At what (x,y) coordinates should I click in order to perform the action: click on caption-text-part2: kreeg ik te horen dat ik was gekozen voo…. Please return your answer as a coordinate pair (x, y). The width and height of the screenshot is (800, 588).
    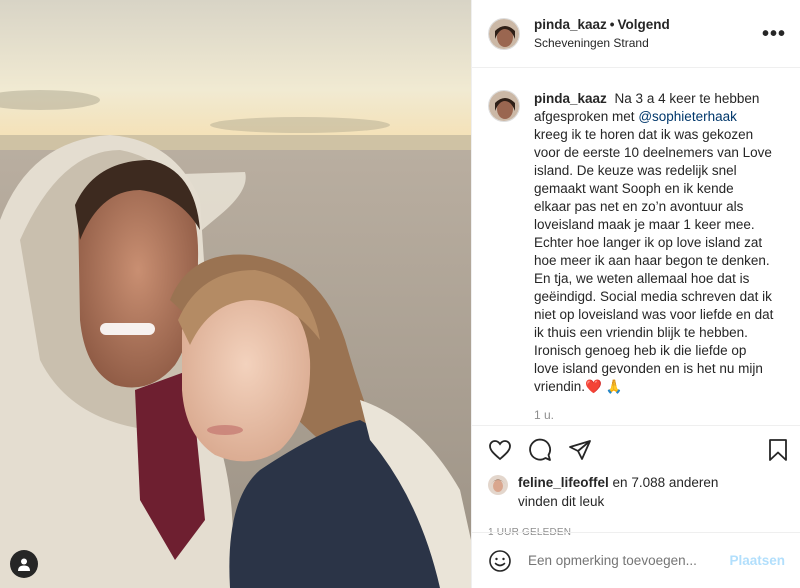
    Looking at the image, I should click on (654, 260).